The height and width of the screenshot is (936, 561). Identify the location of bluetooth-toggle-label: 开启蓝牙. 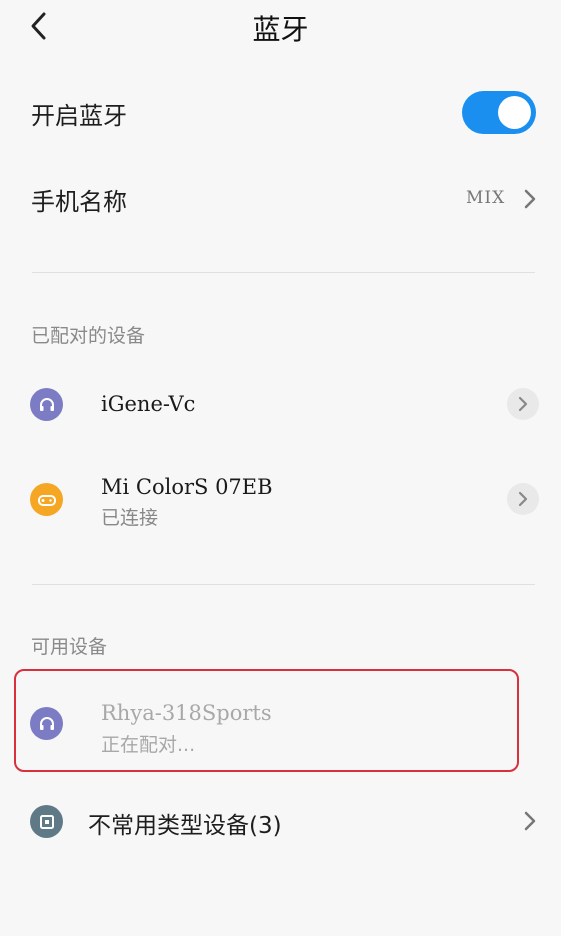
(79, 116).